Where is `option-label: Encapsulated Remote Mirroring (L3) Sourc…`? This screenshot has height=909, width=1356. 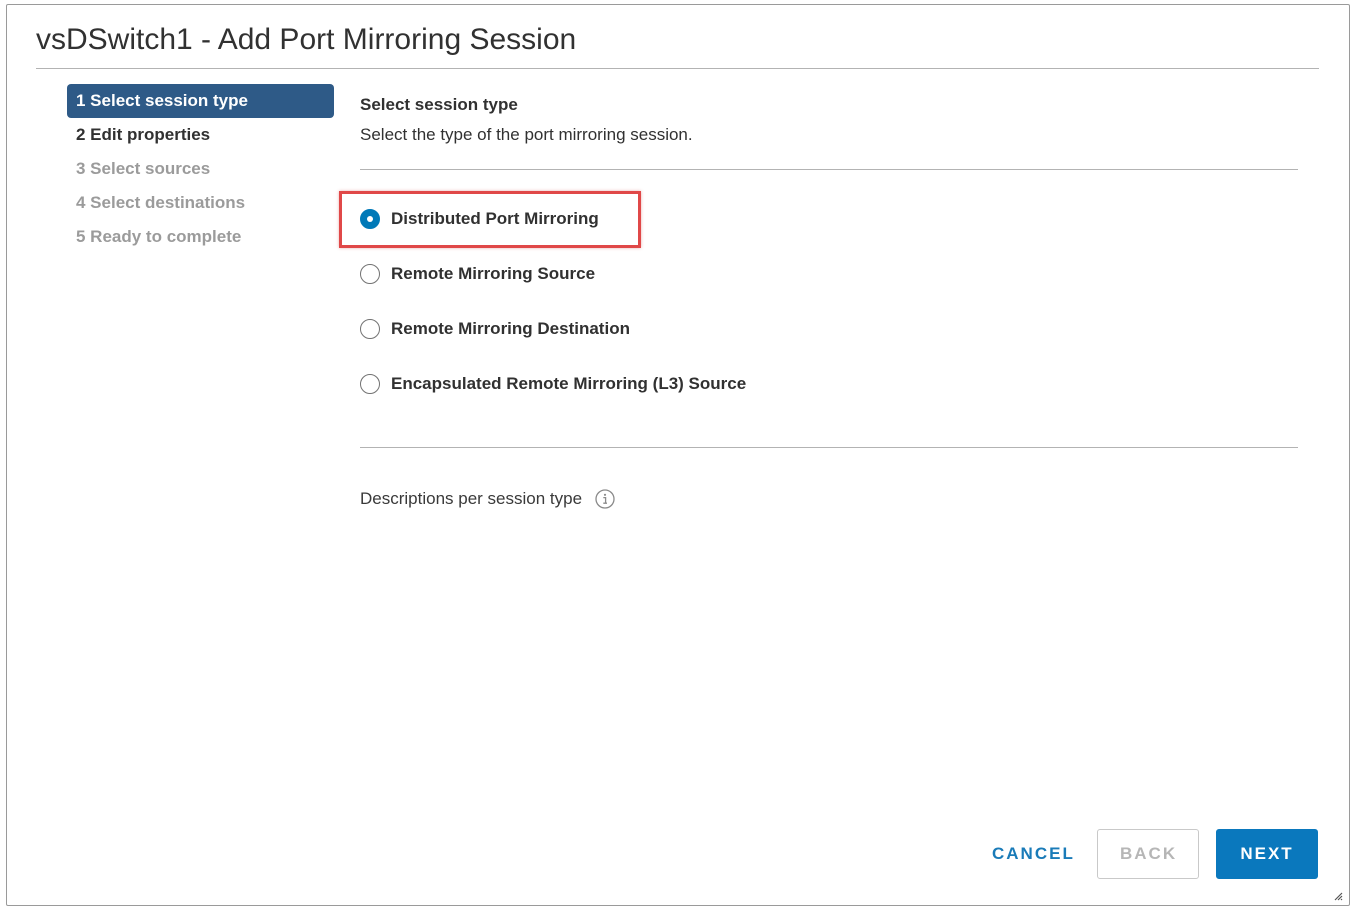
option-label: Encapsulated Remote Mirroring (L3) Sourc… is located at coordinates (569, 383).